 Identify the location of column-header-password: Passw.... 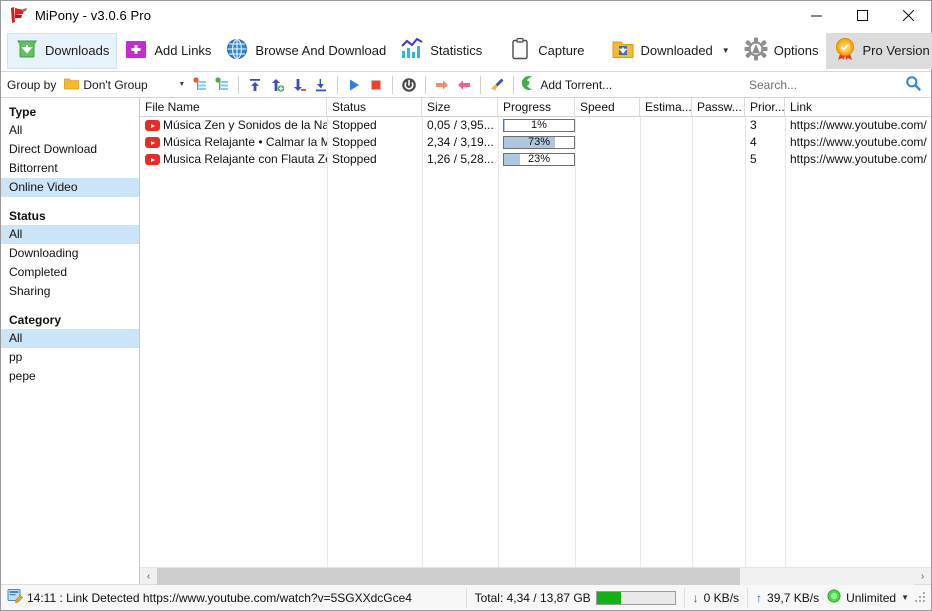
(718, 107).